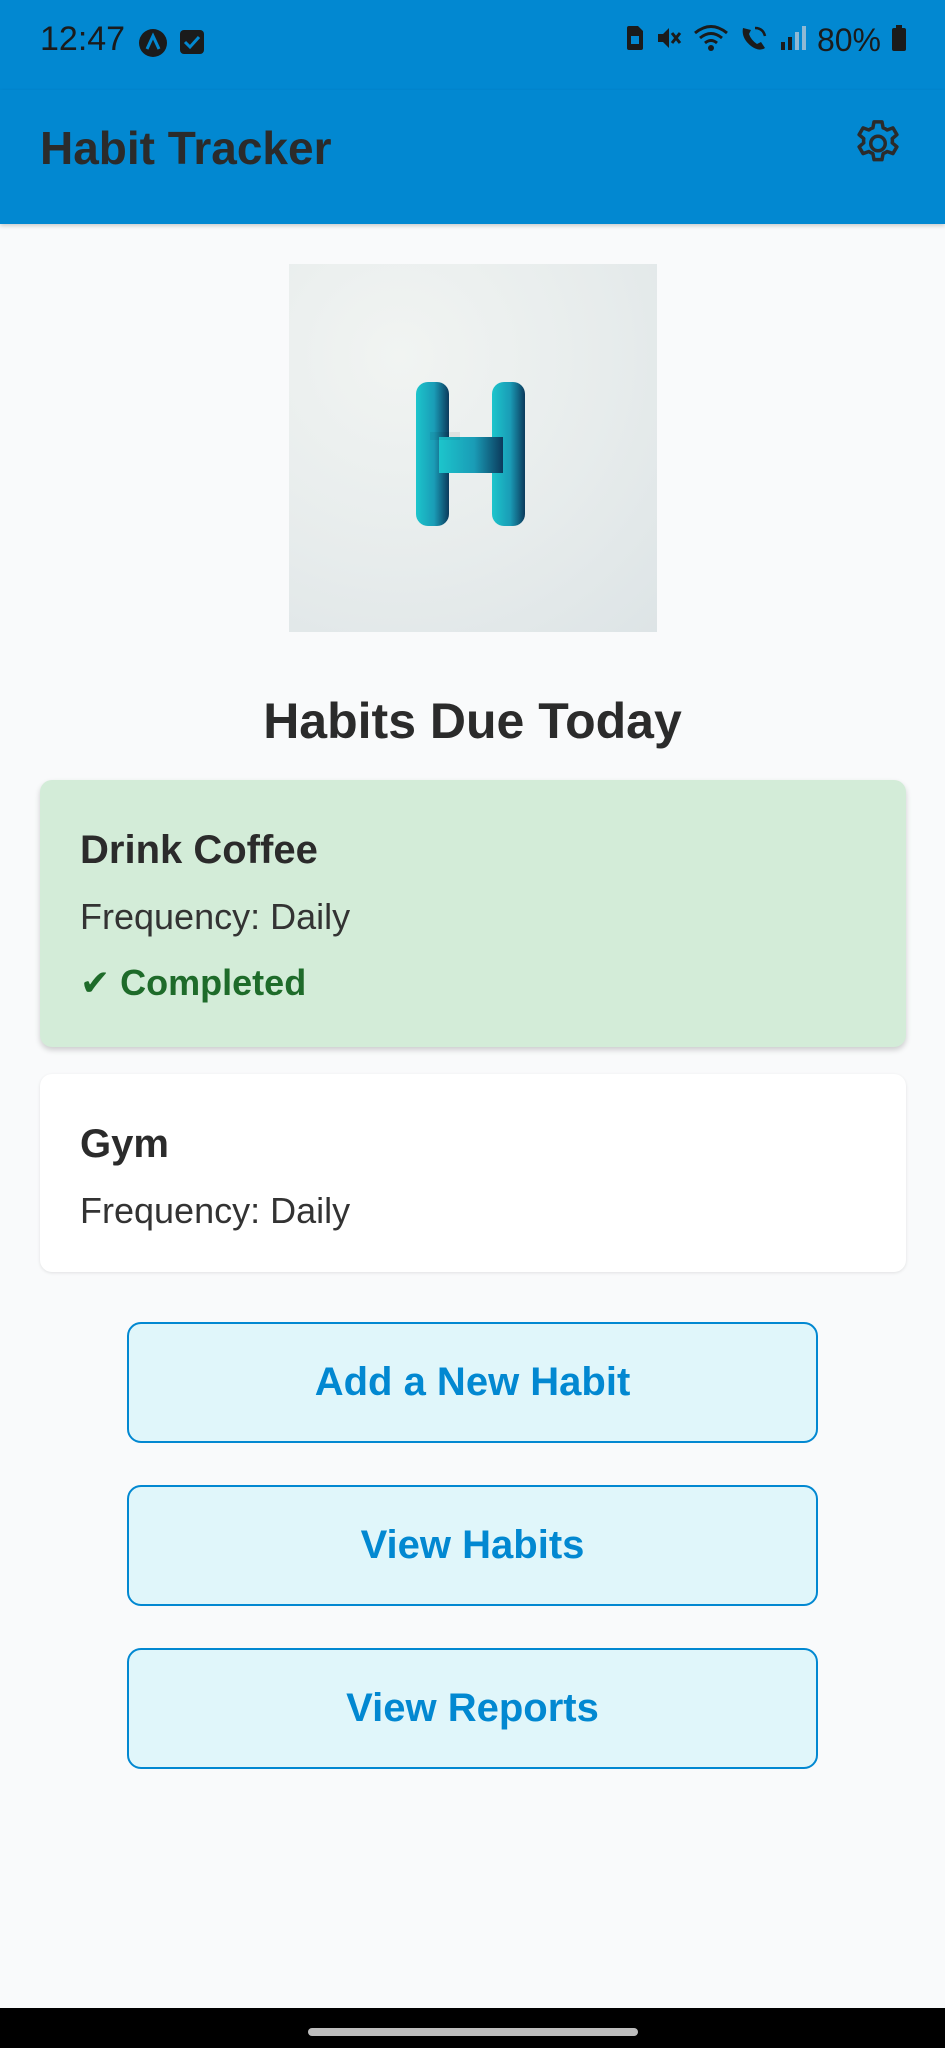 The height and width of the screenshot is (2048, 945). Describe the element at coordinates (472, 1708) in the screenshot. I see `view-reports-button: View Reports` at that location.